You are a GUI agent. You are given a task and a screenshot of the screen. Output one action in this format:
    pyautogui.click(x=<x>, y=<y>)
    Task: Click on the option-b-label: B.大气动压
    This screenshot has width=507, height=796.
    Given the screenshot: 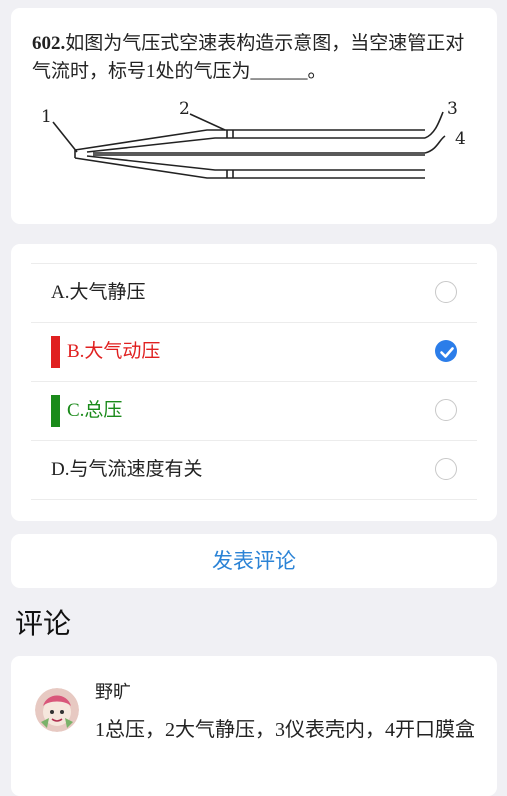 What is the action you would take?
    pyautogui.click(x=114, y=351)
    